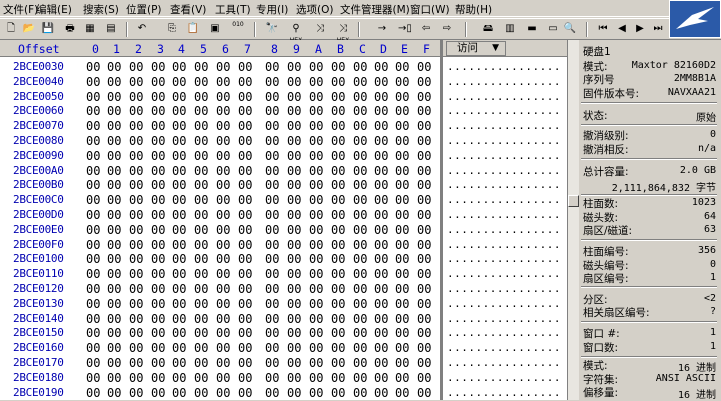  Describe the element at coordinates (54, 9) in the screenshot. I see `menu-item: 编辑(E)` at that location.